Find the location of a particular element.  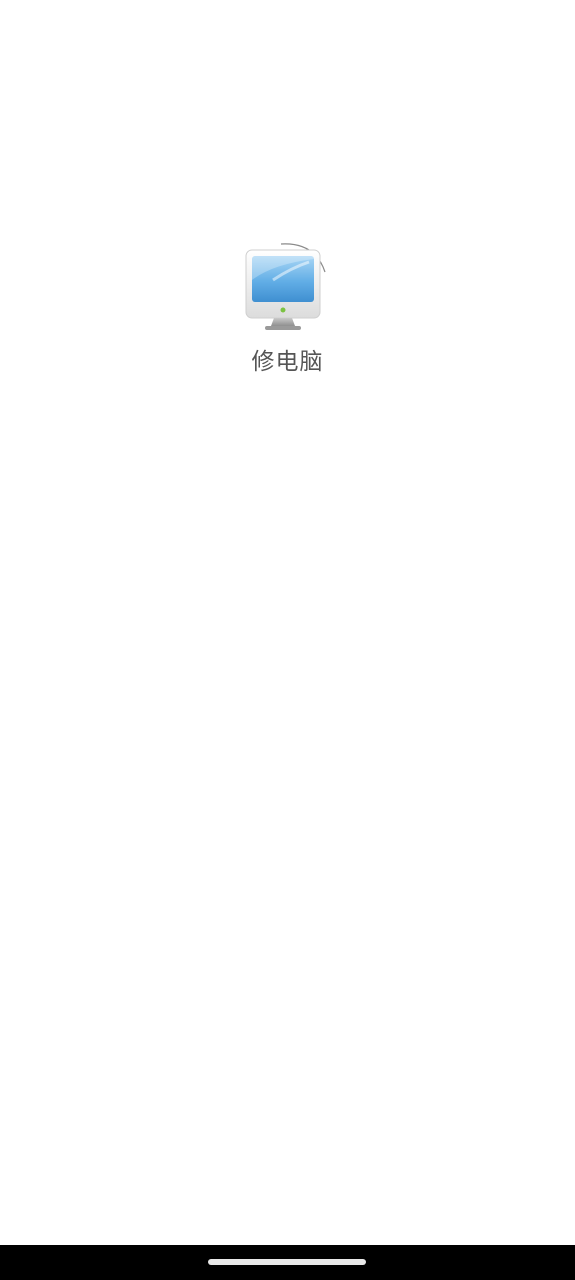

system-navigation-bar is located at coordinates (287, 1262).